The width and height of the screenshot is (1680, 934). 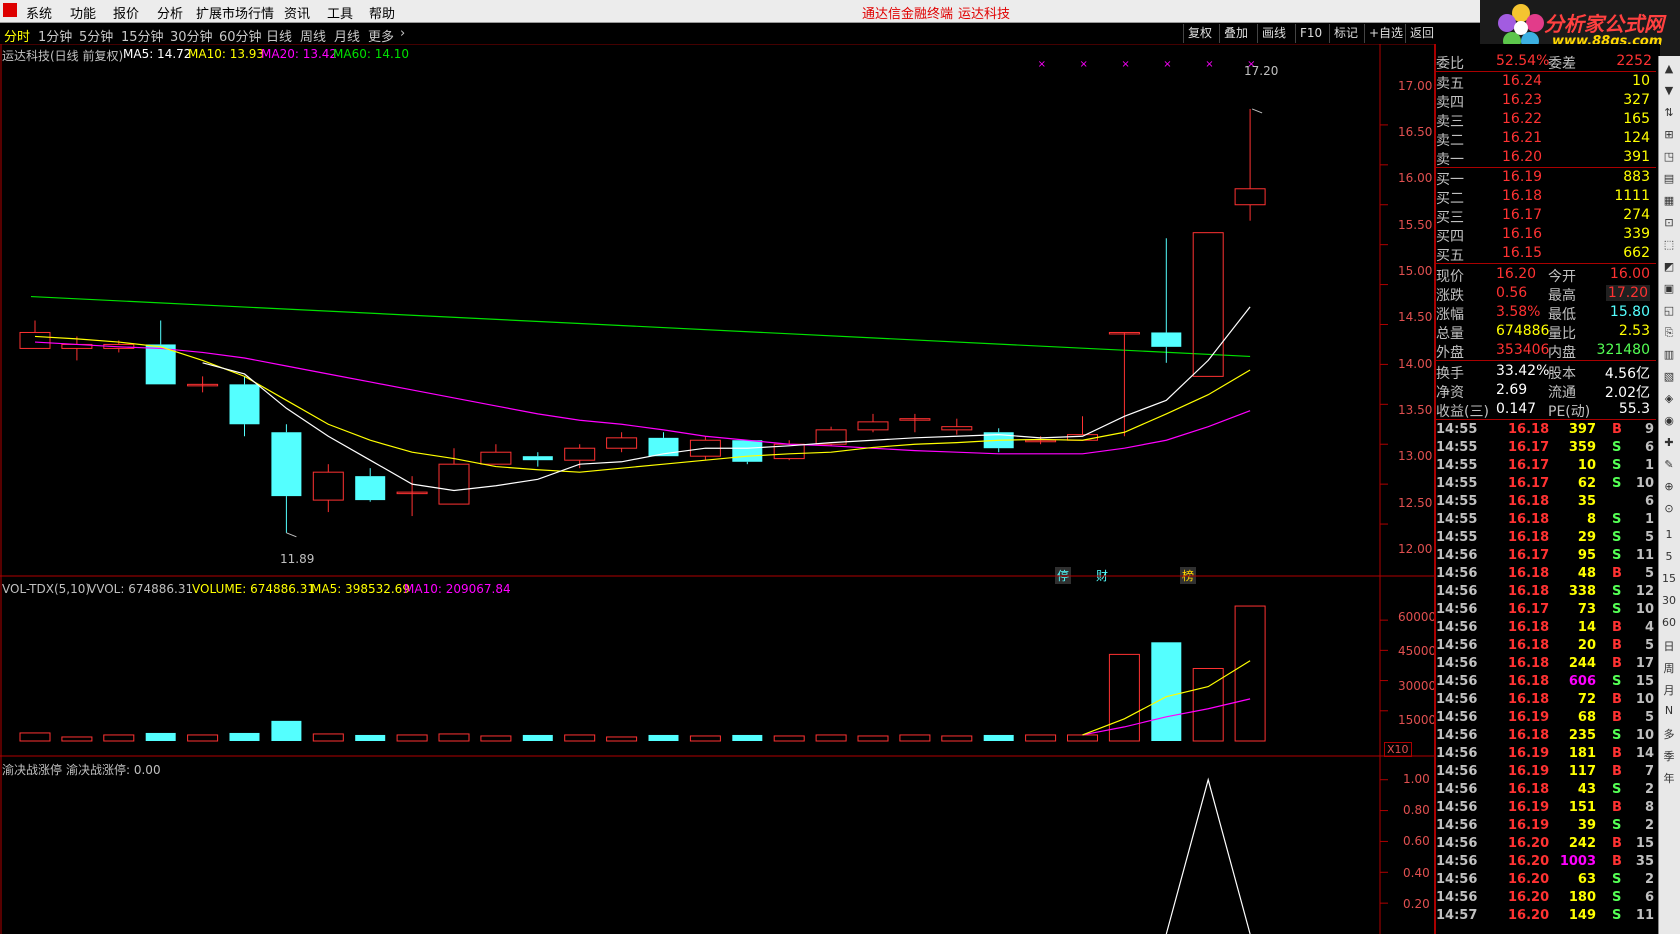 I want to click on tick-volume: 95, so click(x=1586, y=555).